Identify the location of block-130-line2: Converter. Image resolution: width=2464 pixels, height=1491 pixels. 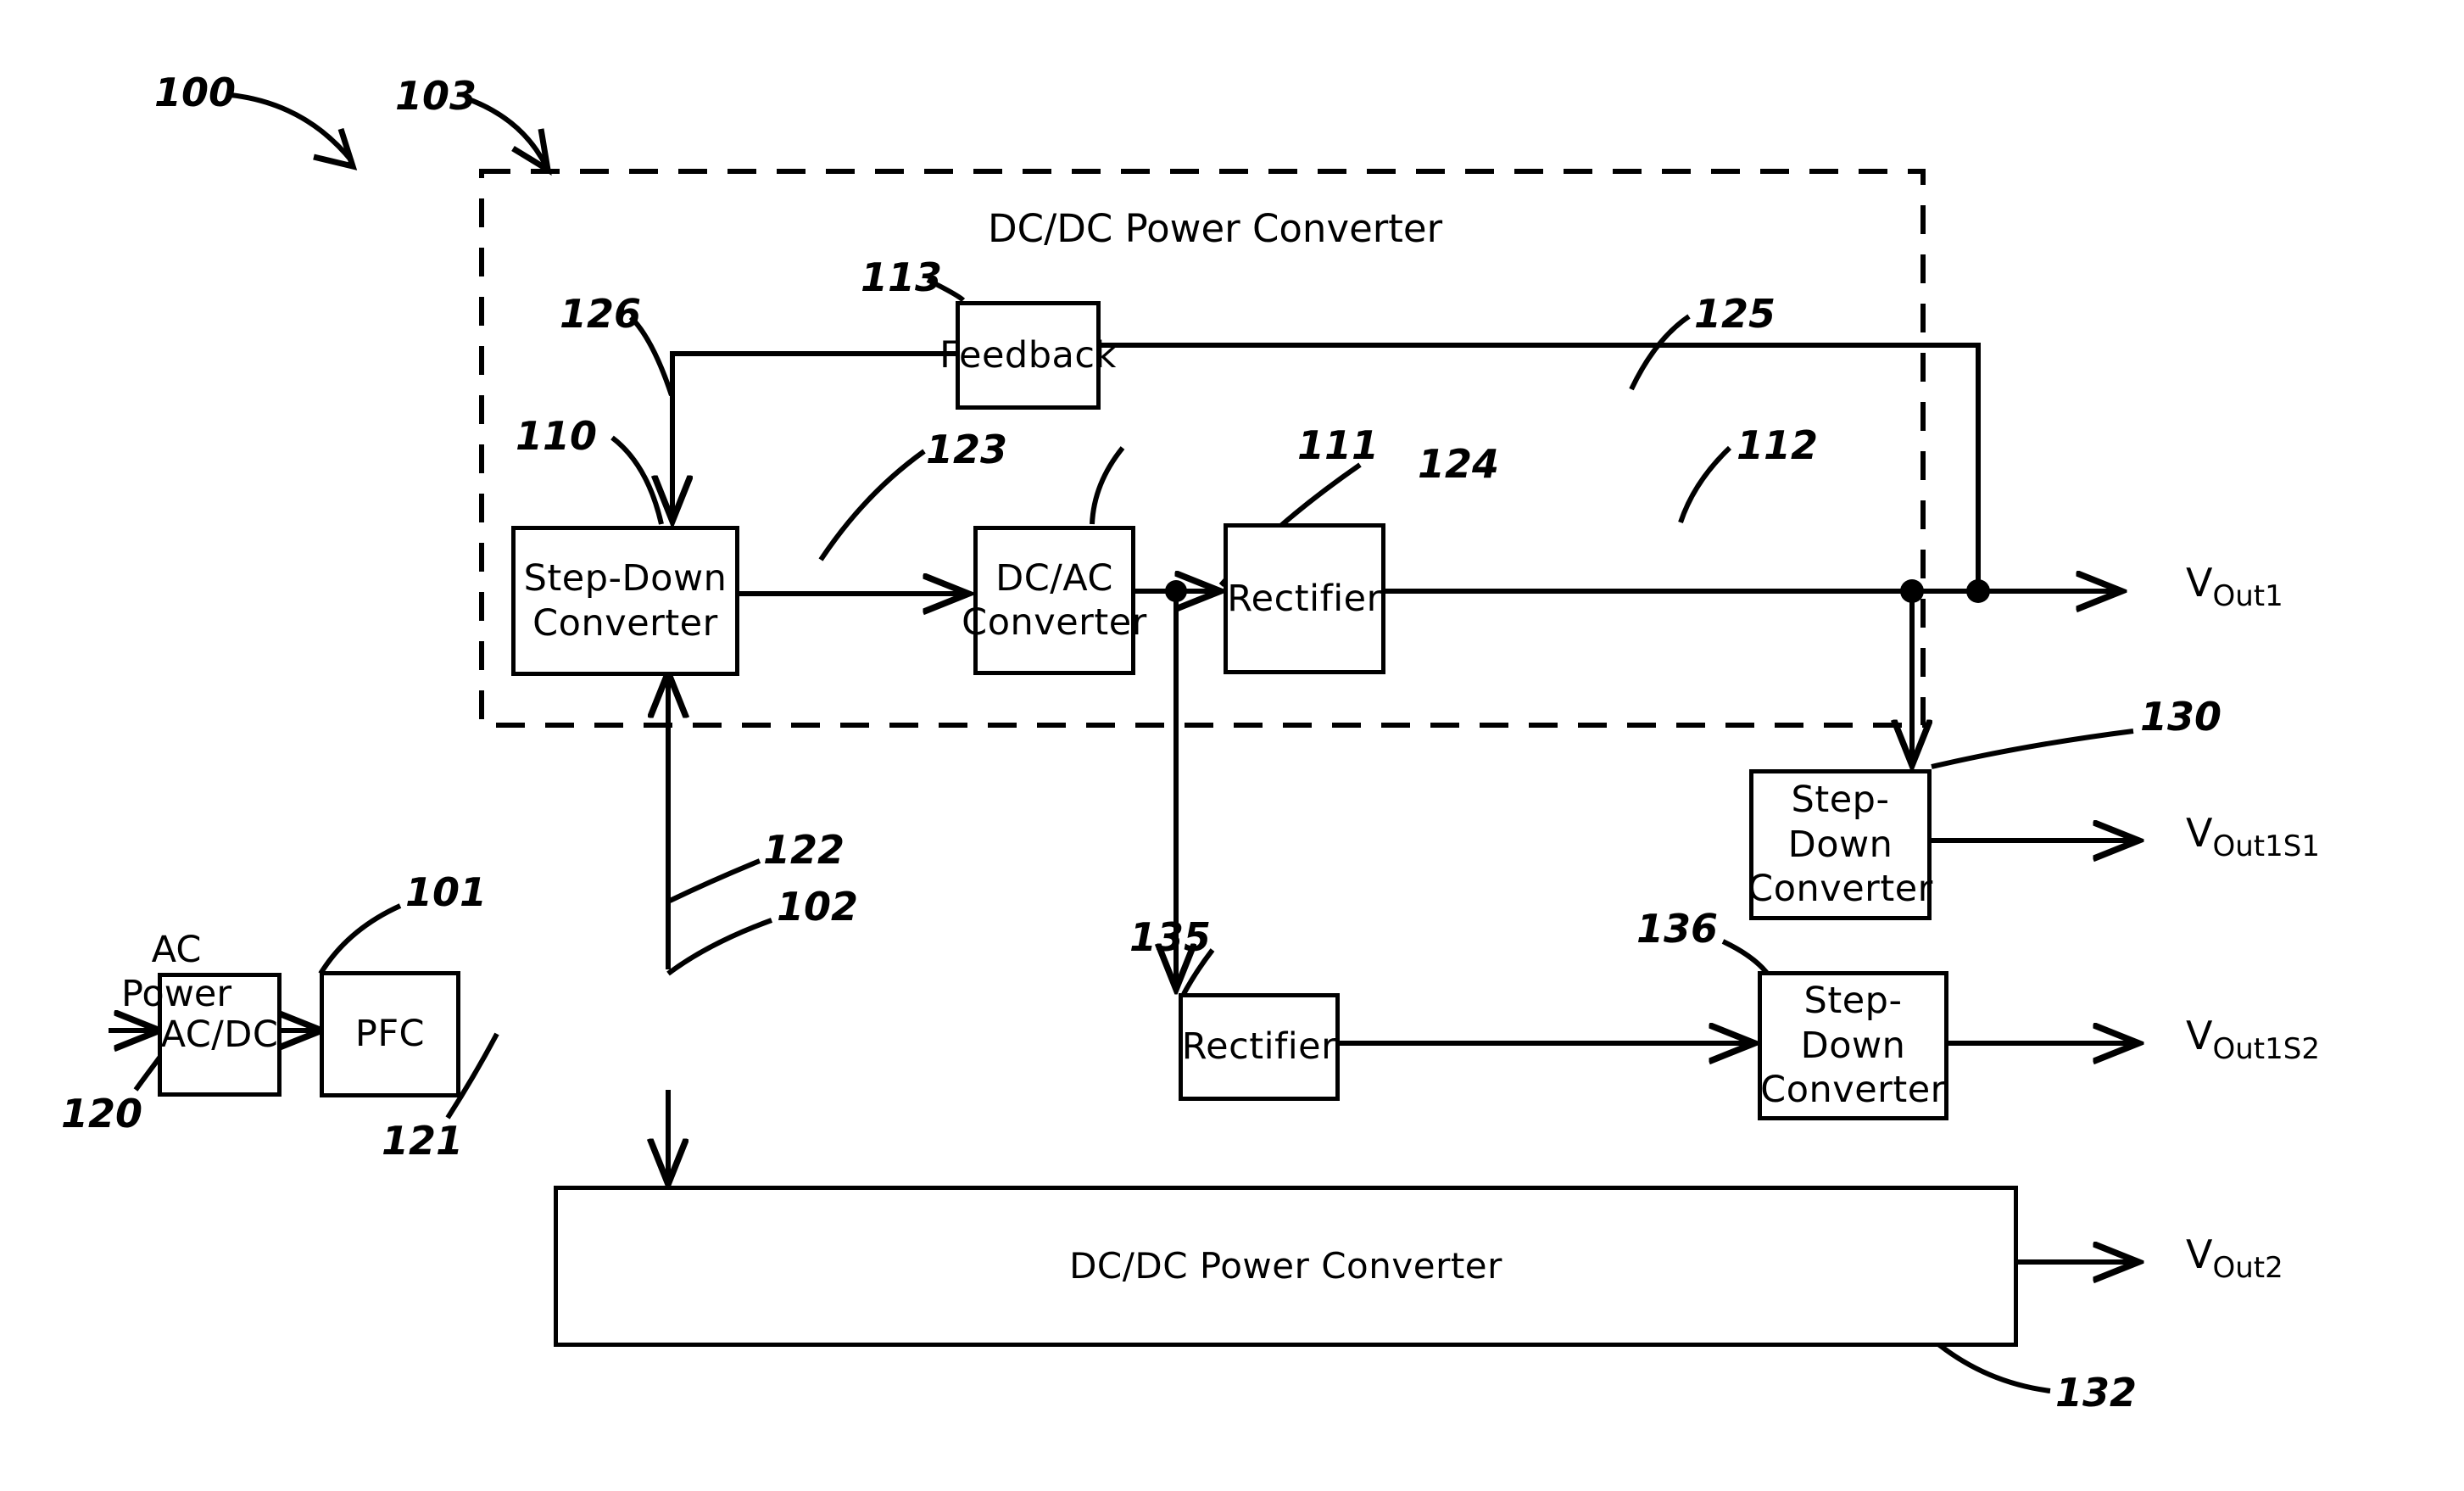
(1840, 889).